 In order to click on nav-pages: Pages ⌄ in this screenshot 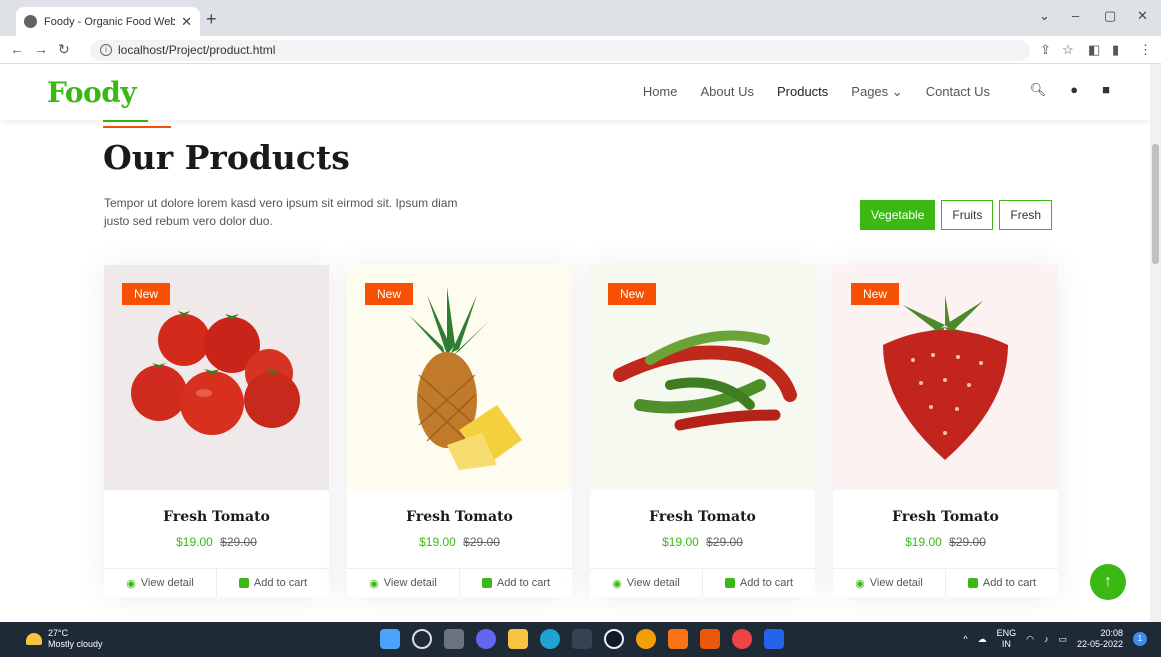, I will do `click(876, 92)`.